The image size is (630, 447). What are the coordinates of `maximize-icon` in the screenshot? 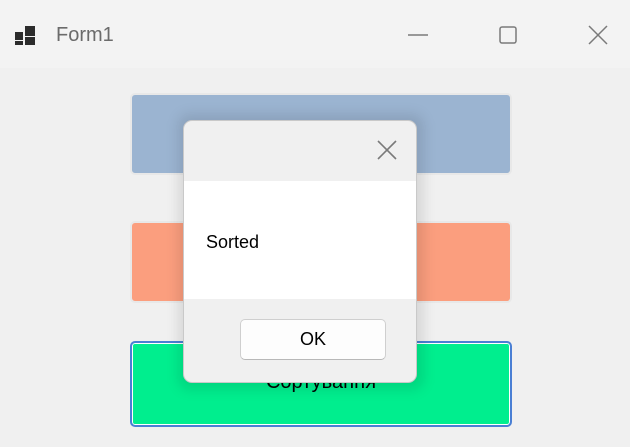 It's located at (508, 35).